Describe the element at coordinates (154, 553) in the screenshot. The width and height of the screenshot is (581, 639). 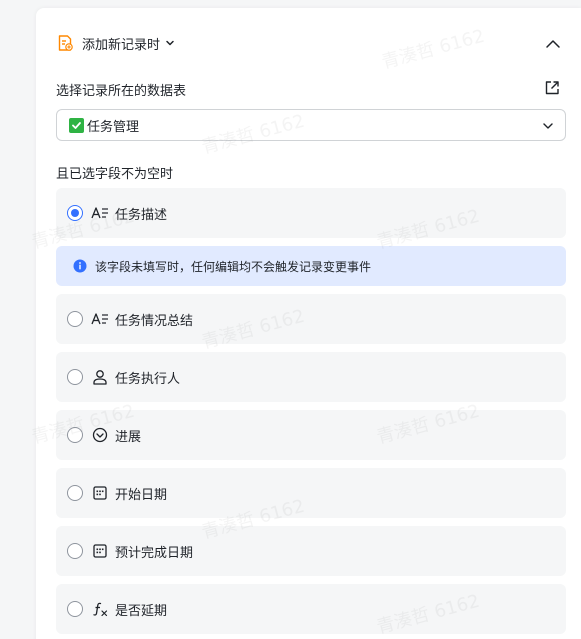
I see `field-label: 预计完成日期` at that location.